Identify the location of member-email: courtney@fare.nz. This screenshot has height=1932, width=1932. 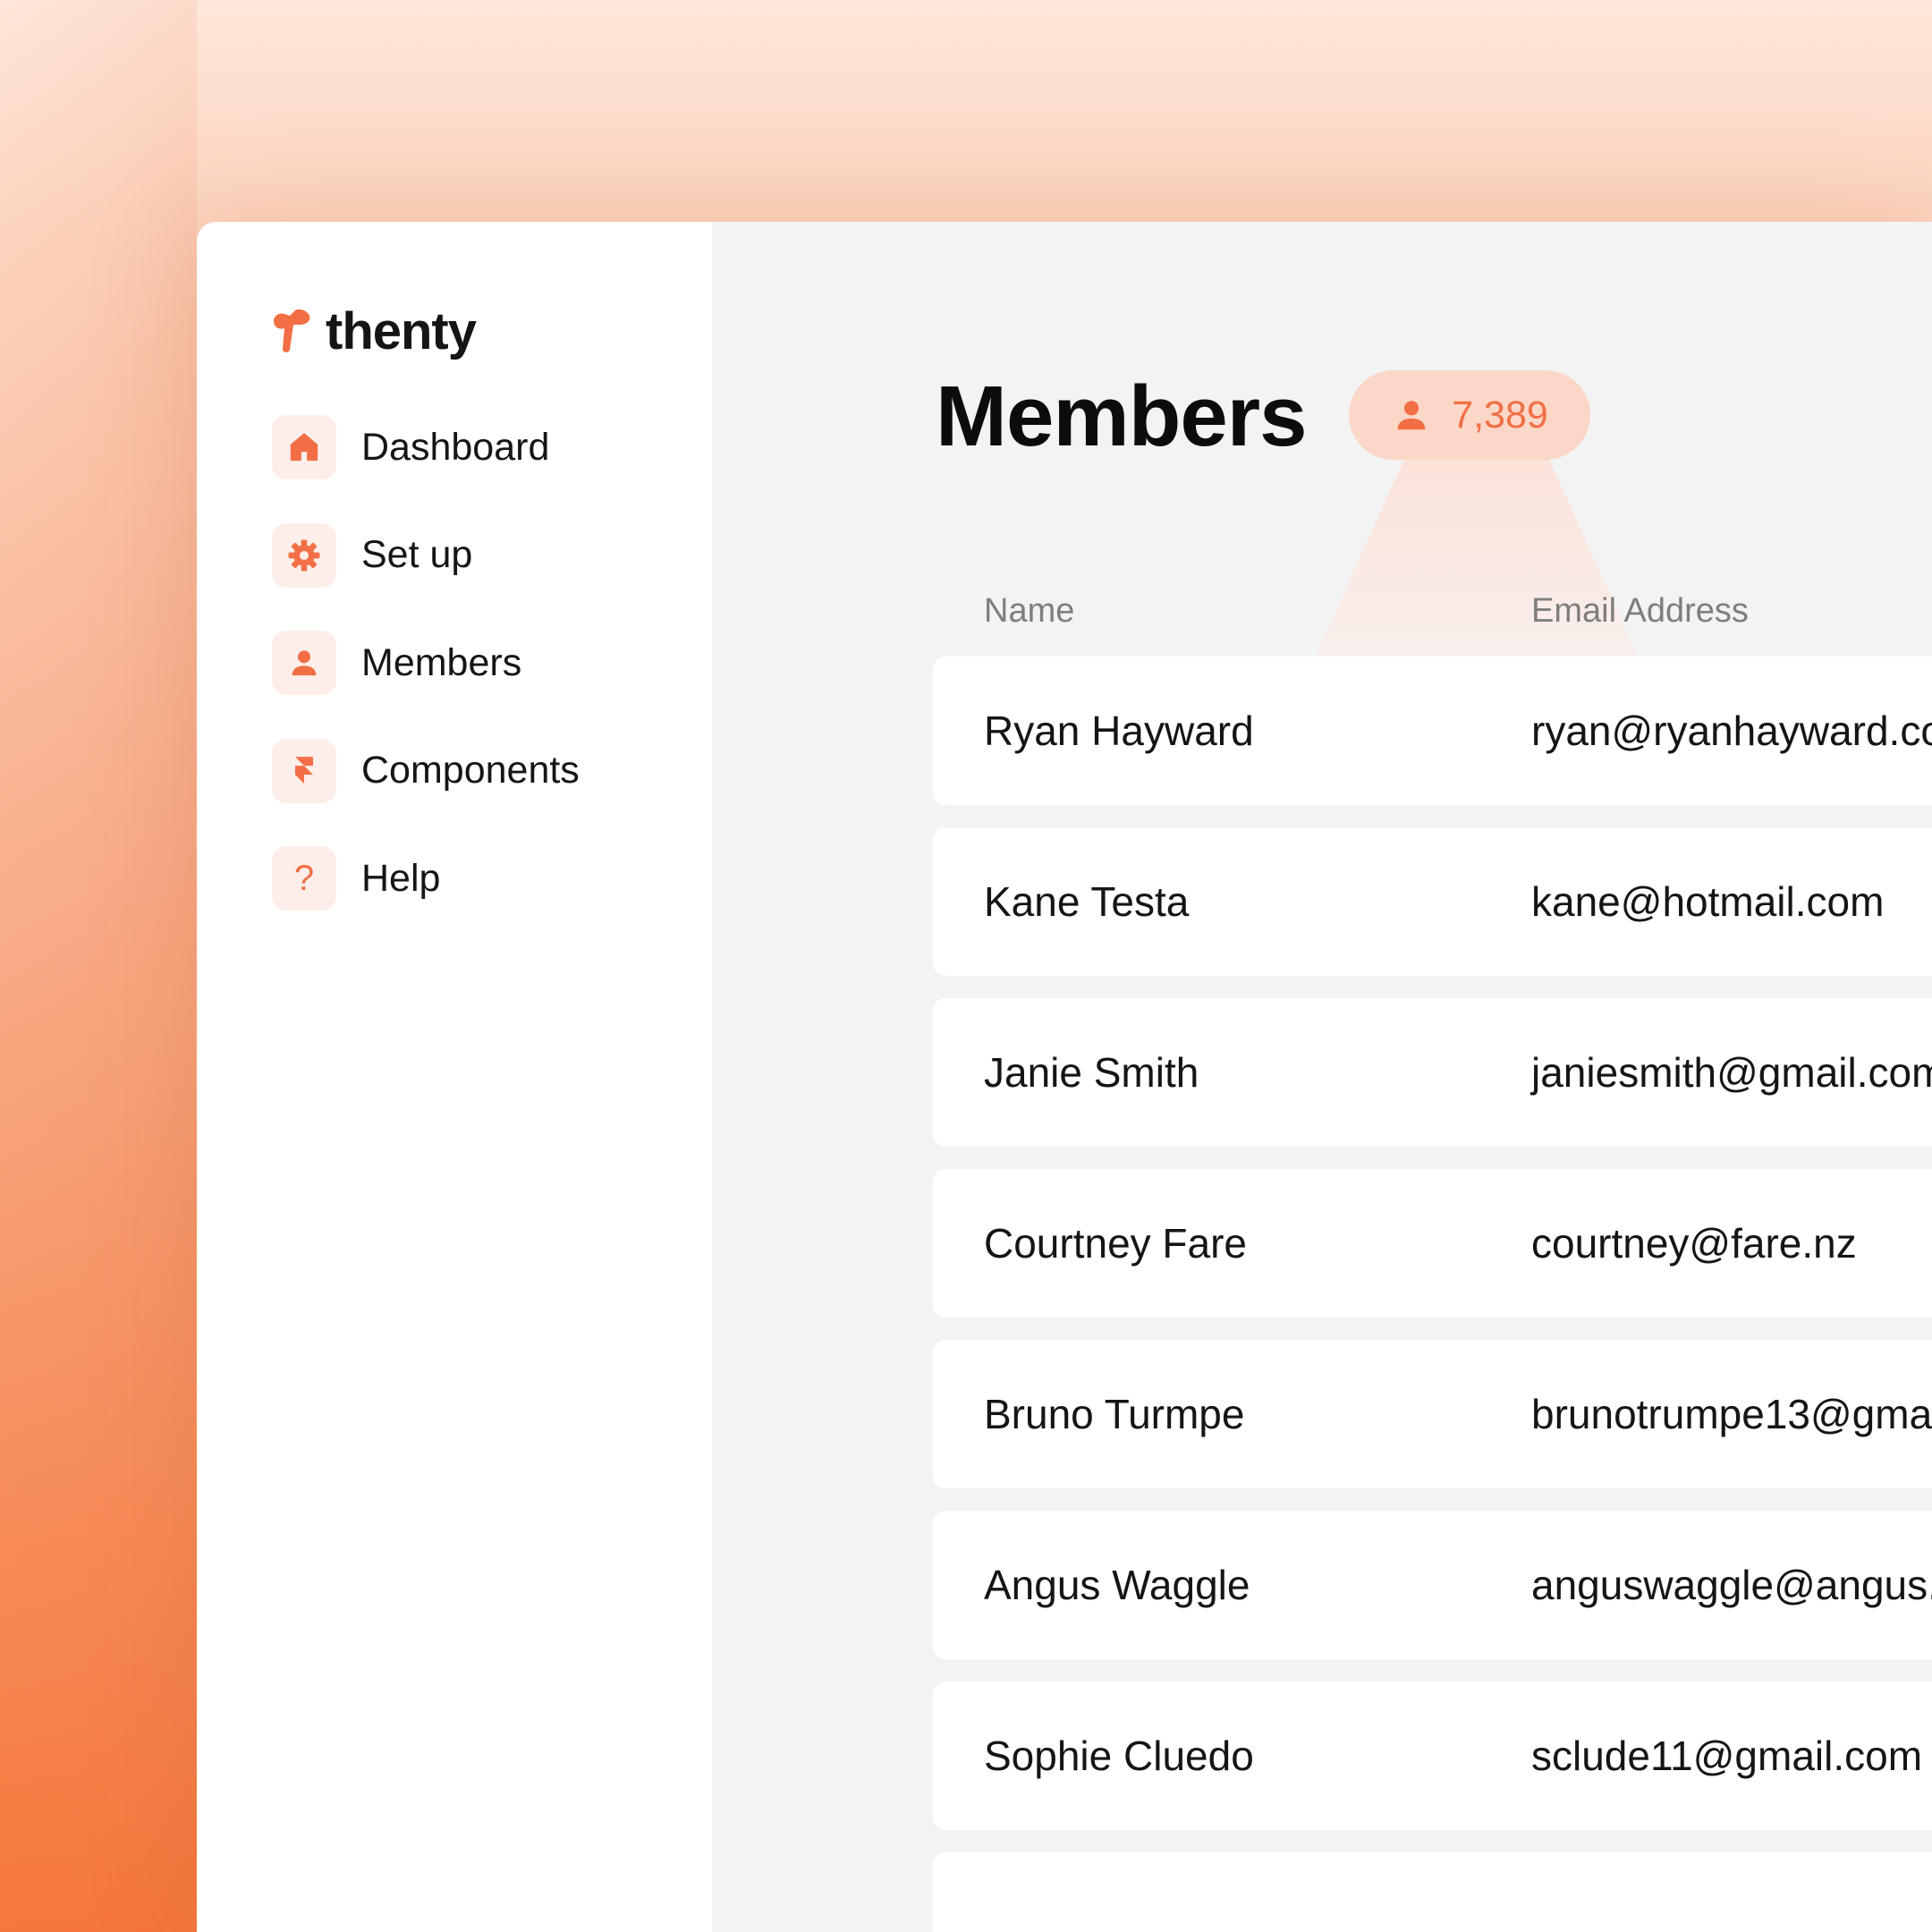
(1694, 1243).